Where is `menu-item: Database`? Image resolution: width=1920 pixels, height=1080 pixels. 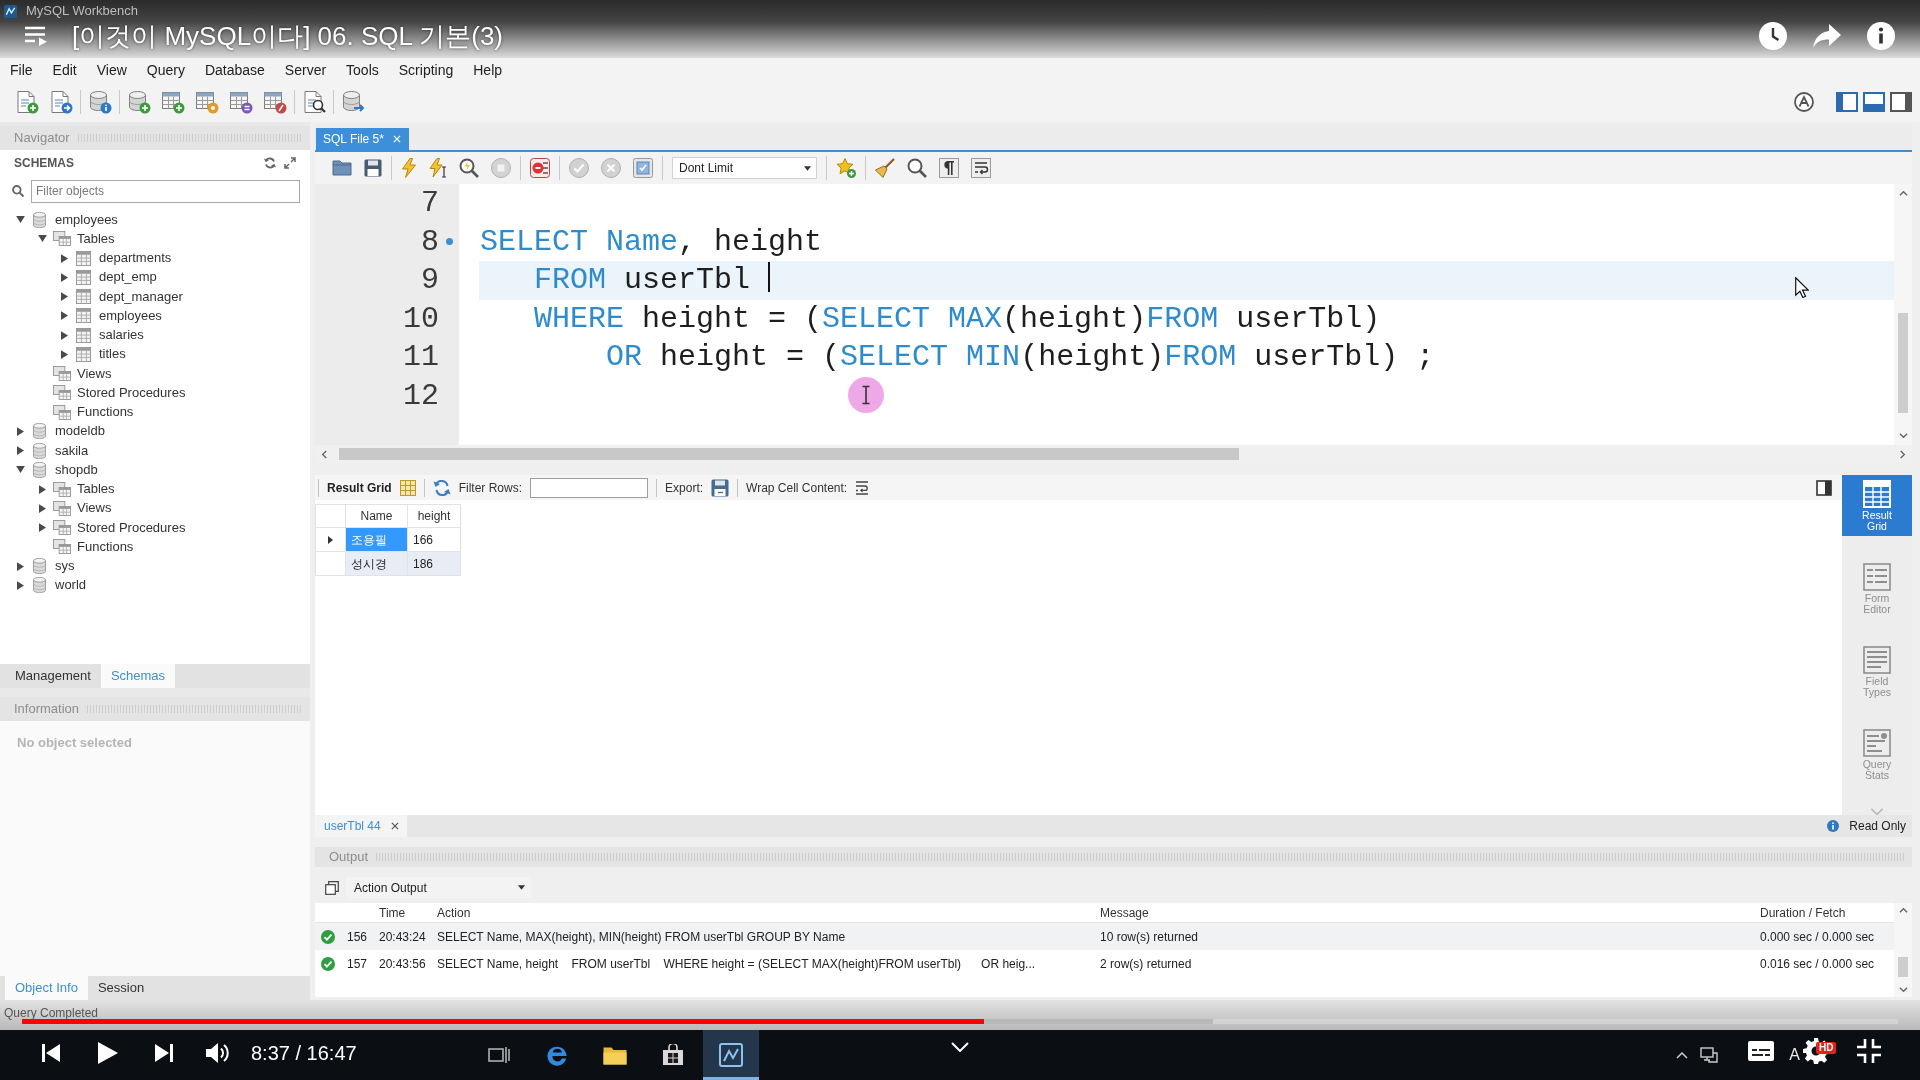
menu-item: Database is located at coordinates (234, 70).